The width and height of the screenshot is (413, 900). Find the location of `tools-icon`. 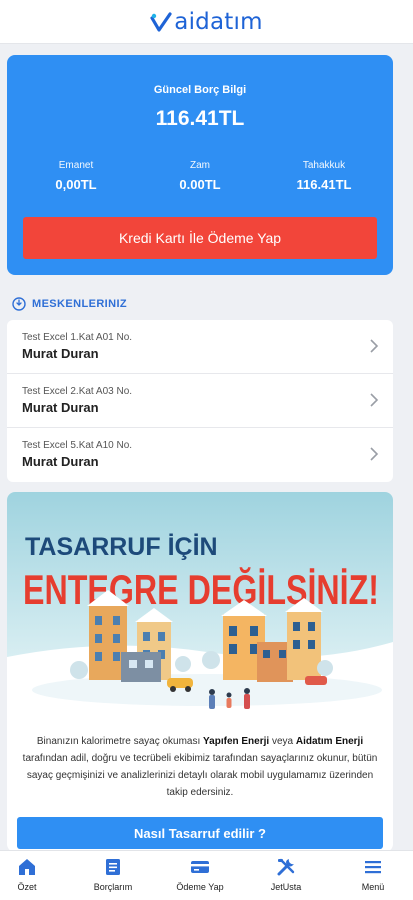

tools-icon is located at coordinates (286, 867).